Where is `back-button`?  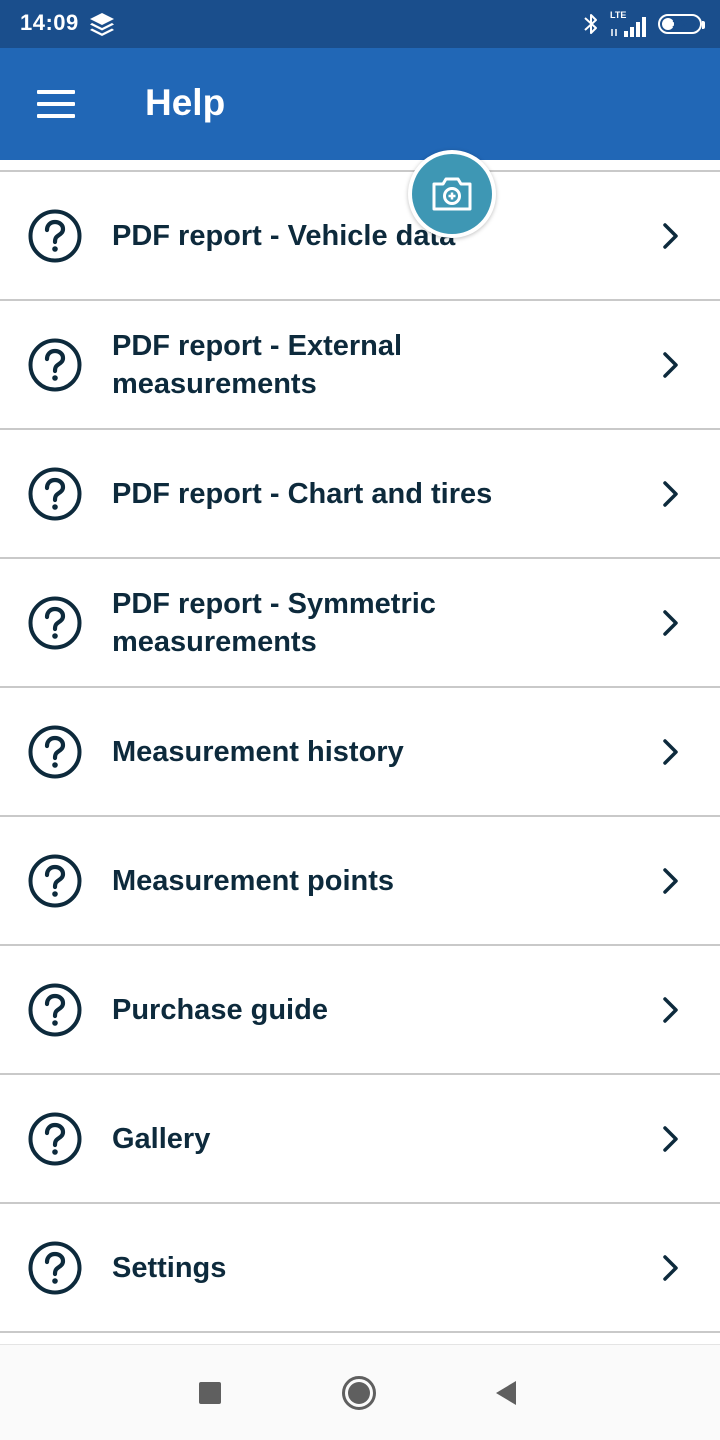 back-button is located at coordinates (506, 1393).